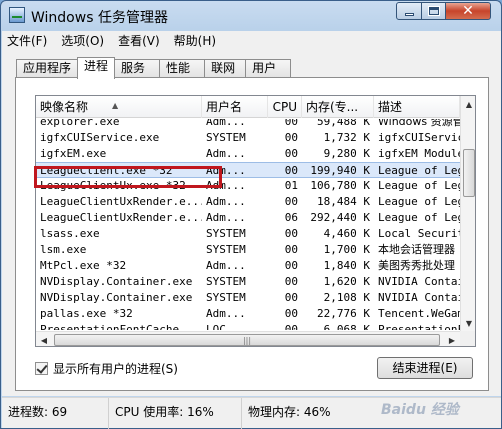 The height and width of the screenshot is (429, 502). What do you see at coordinates (268, 68) in the screenshot?
I see `tab-users: 用户` at bounding box center [268, 68].